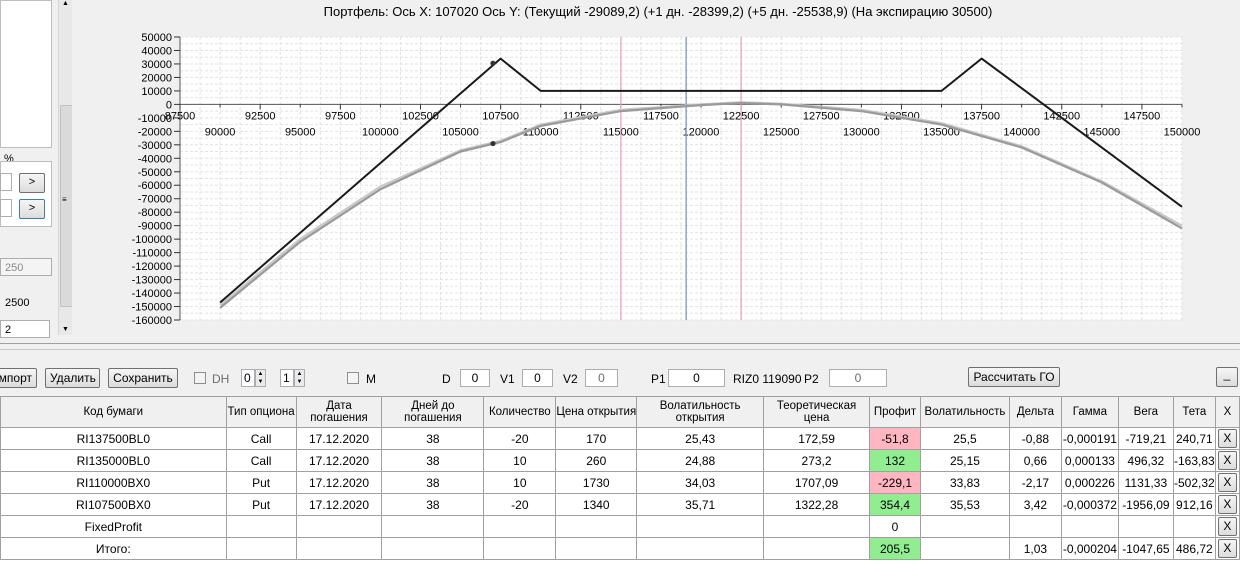  I want to click on col-gamma-cell: 0,000226, so click(1089, 482).